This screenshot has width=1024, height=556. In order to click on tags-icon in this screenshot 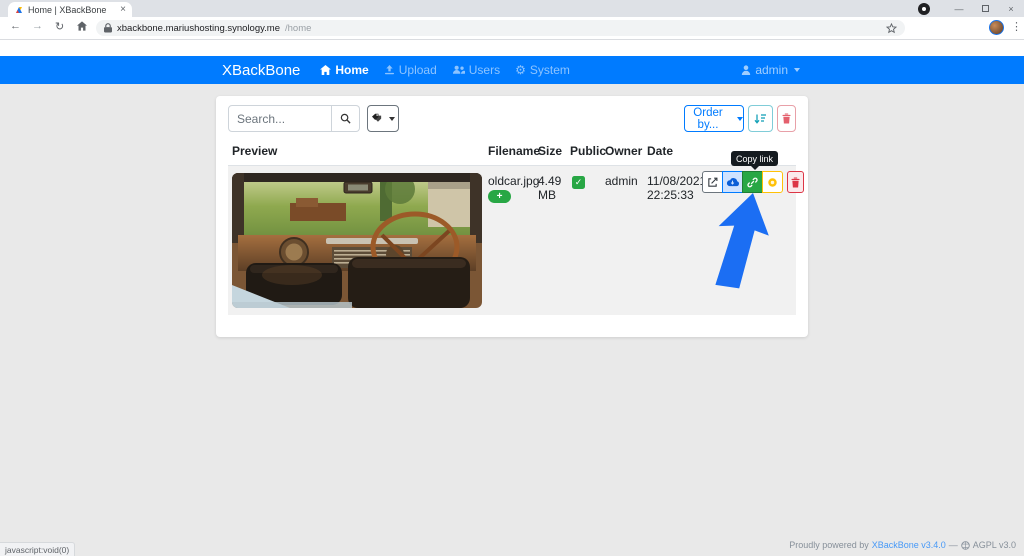, I will do `click(377, 117)`.